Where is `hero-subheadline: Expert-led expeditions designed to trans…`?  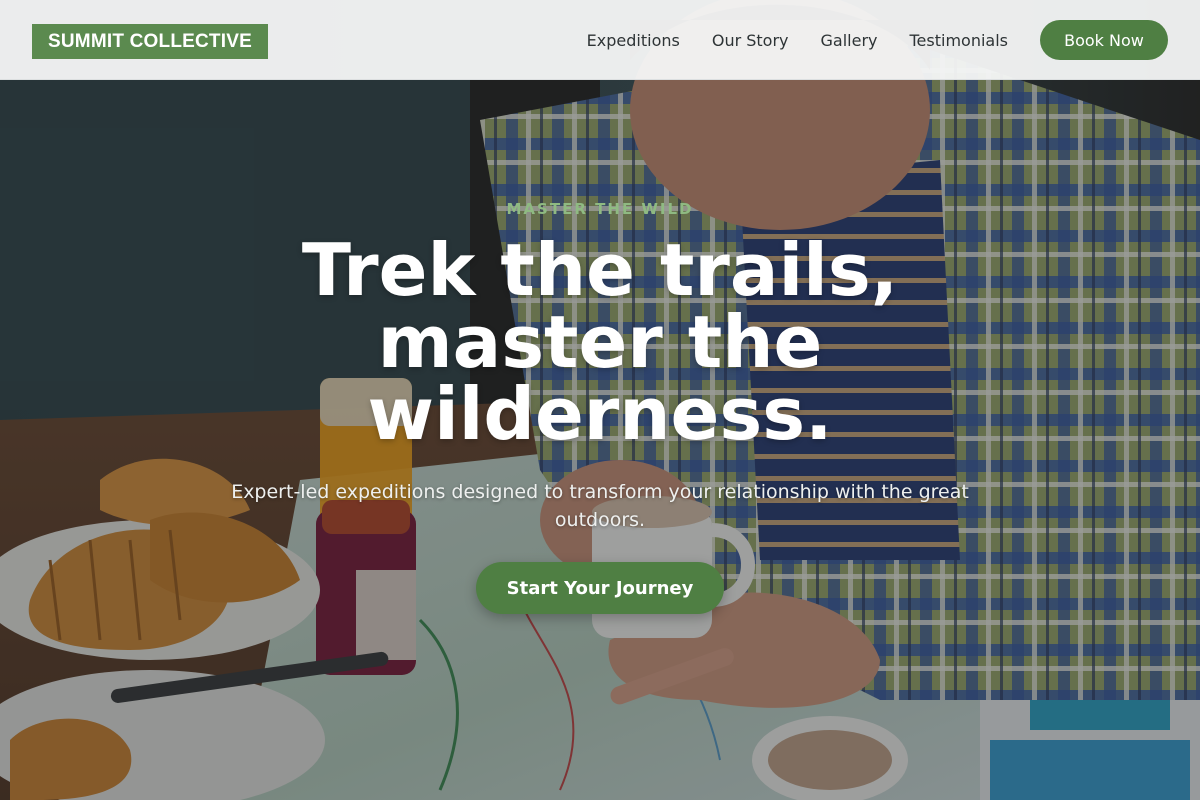 hero-subheadline: Expert-led expeditions designed to trans… is located at coordinates (600, 506).